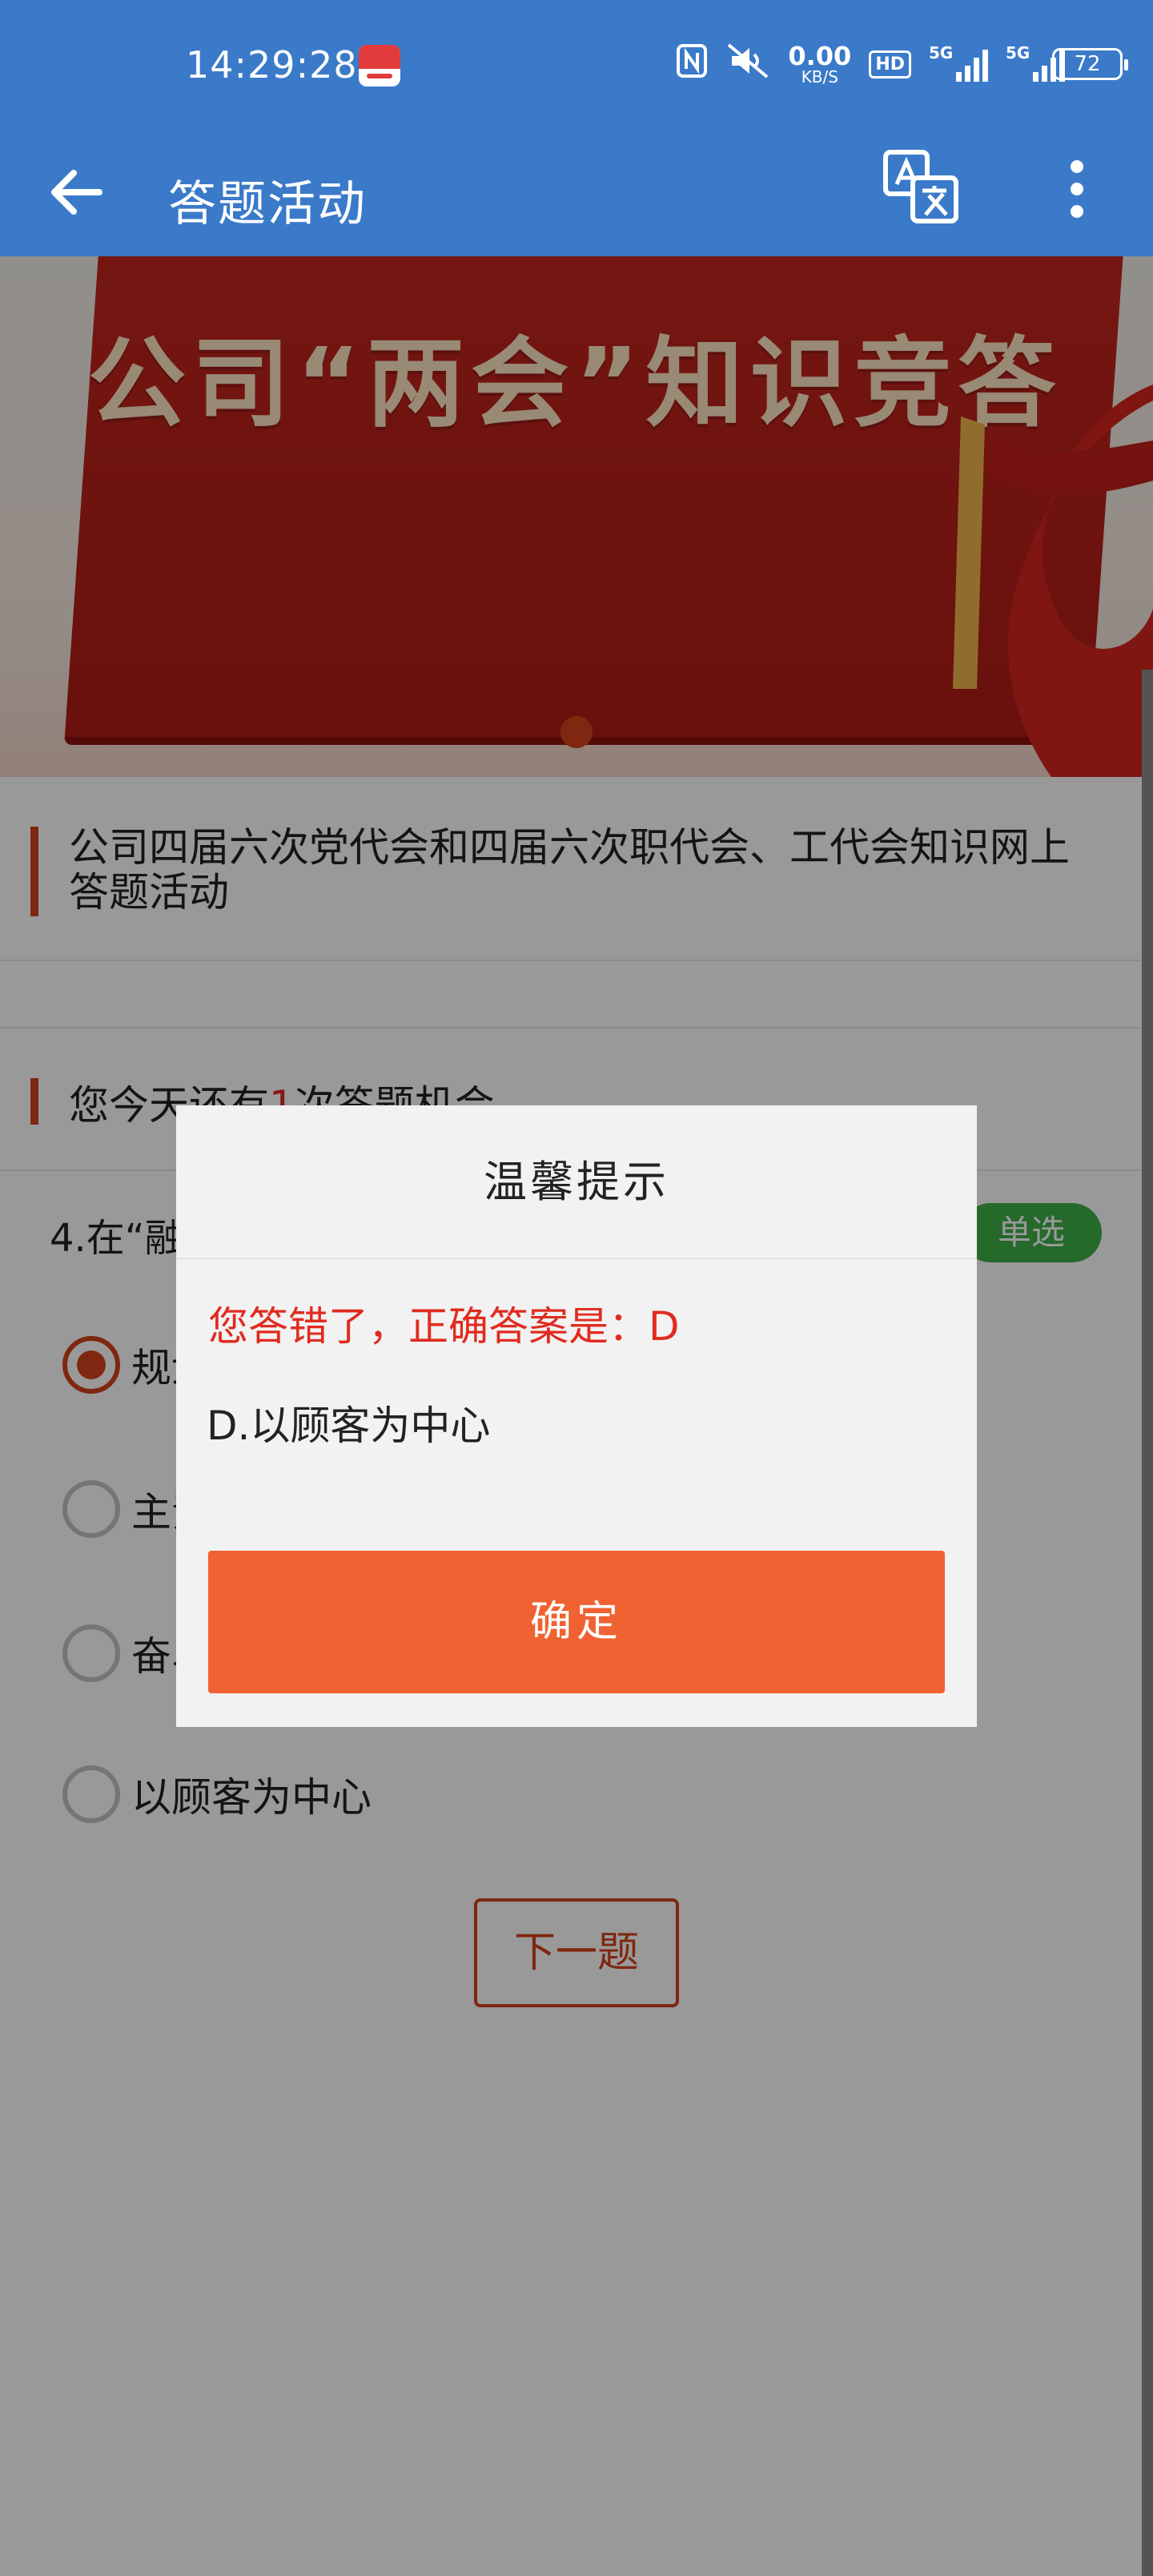 Image resolution: width=1153 pixels, height=2576 pixels. Describe the element at coordinates (576, 64) in the screenshot. I see `status-bar: 14:29:28 0.00 KB/S HD 5G 5G 72` at that location.